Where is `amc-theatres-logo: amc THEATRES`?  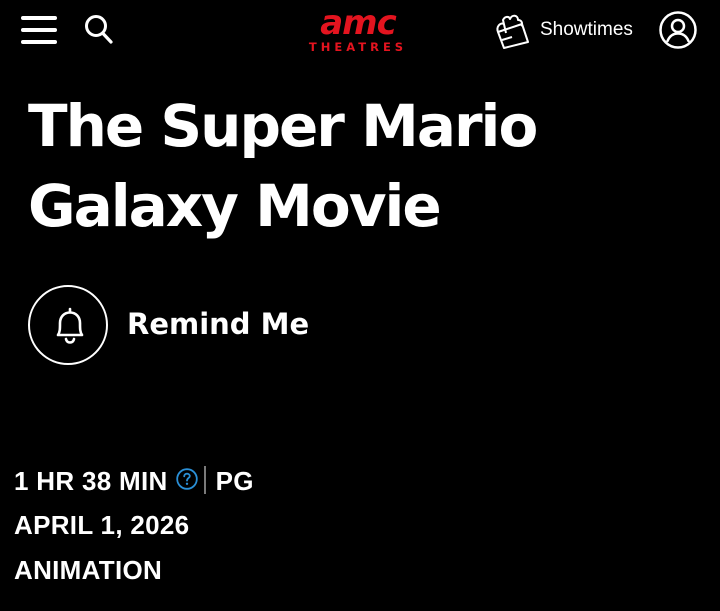
amc-theatres-logo: amc THEATRES is located at coordinates (358, 31).